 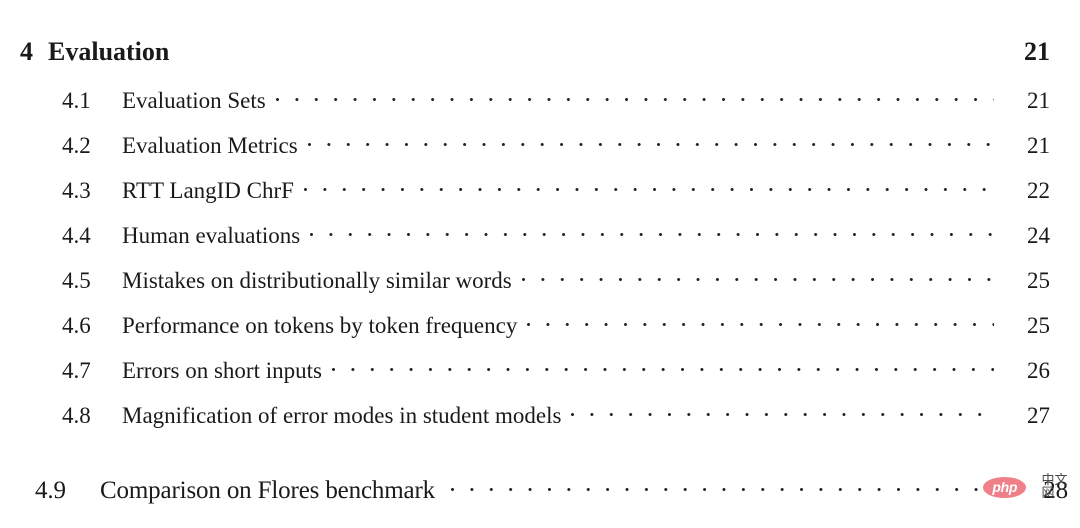 What do you see at coordinates (210, 146) in the screenshot?
I see `toc-section-title: Evaluation Metrics` at bounding box center [210, 146].